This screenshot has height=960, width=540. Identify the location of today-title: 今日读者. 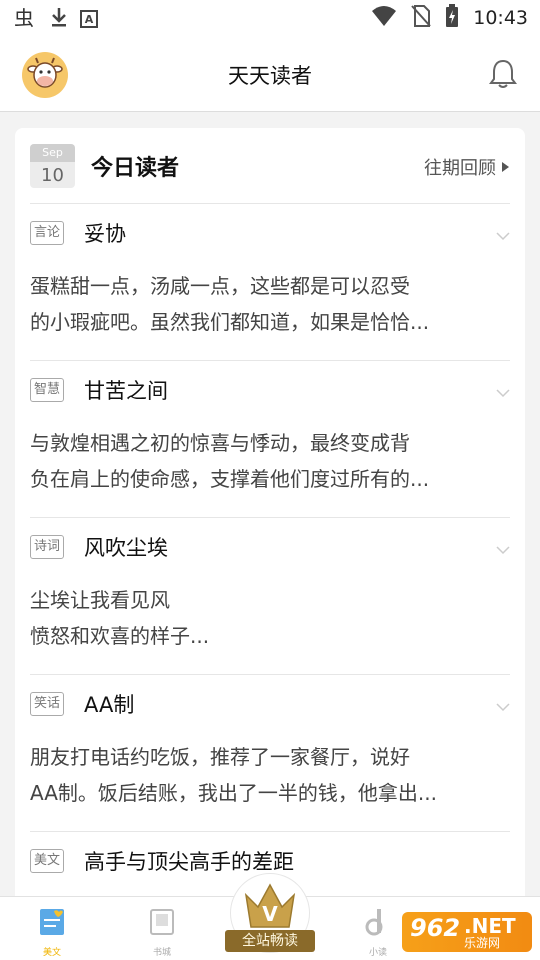
(135, 168).